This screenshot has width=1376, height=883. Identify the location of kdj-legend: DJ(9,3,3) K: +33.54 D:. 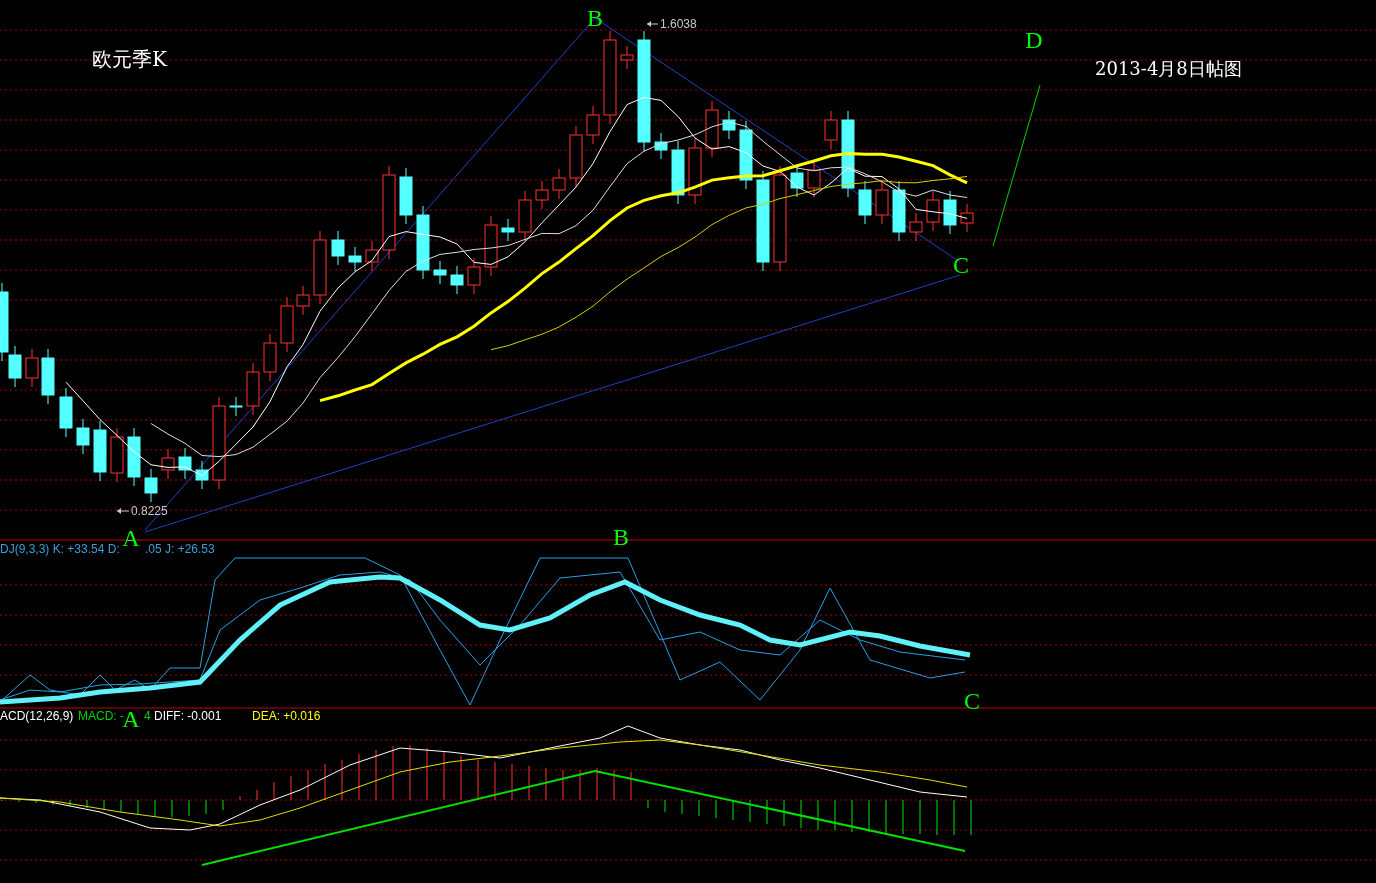
(60, 549).